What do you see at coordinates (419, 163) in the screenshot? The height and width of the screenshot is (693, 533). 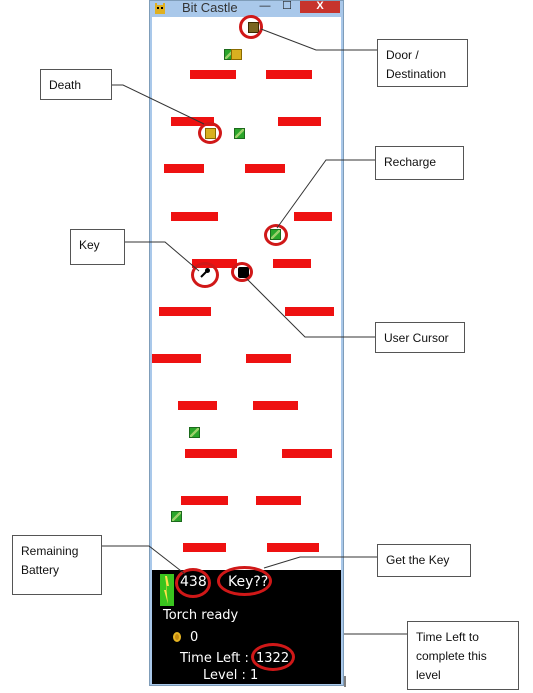 I see `callout-recharge: Recharge` at bounding box center [419, 163].